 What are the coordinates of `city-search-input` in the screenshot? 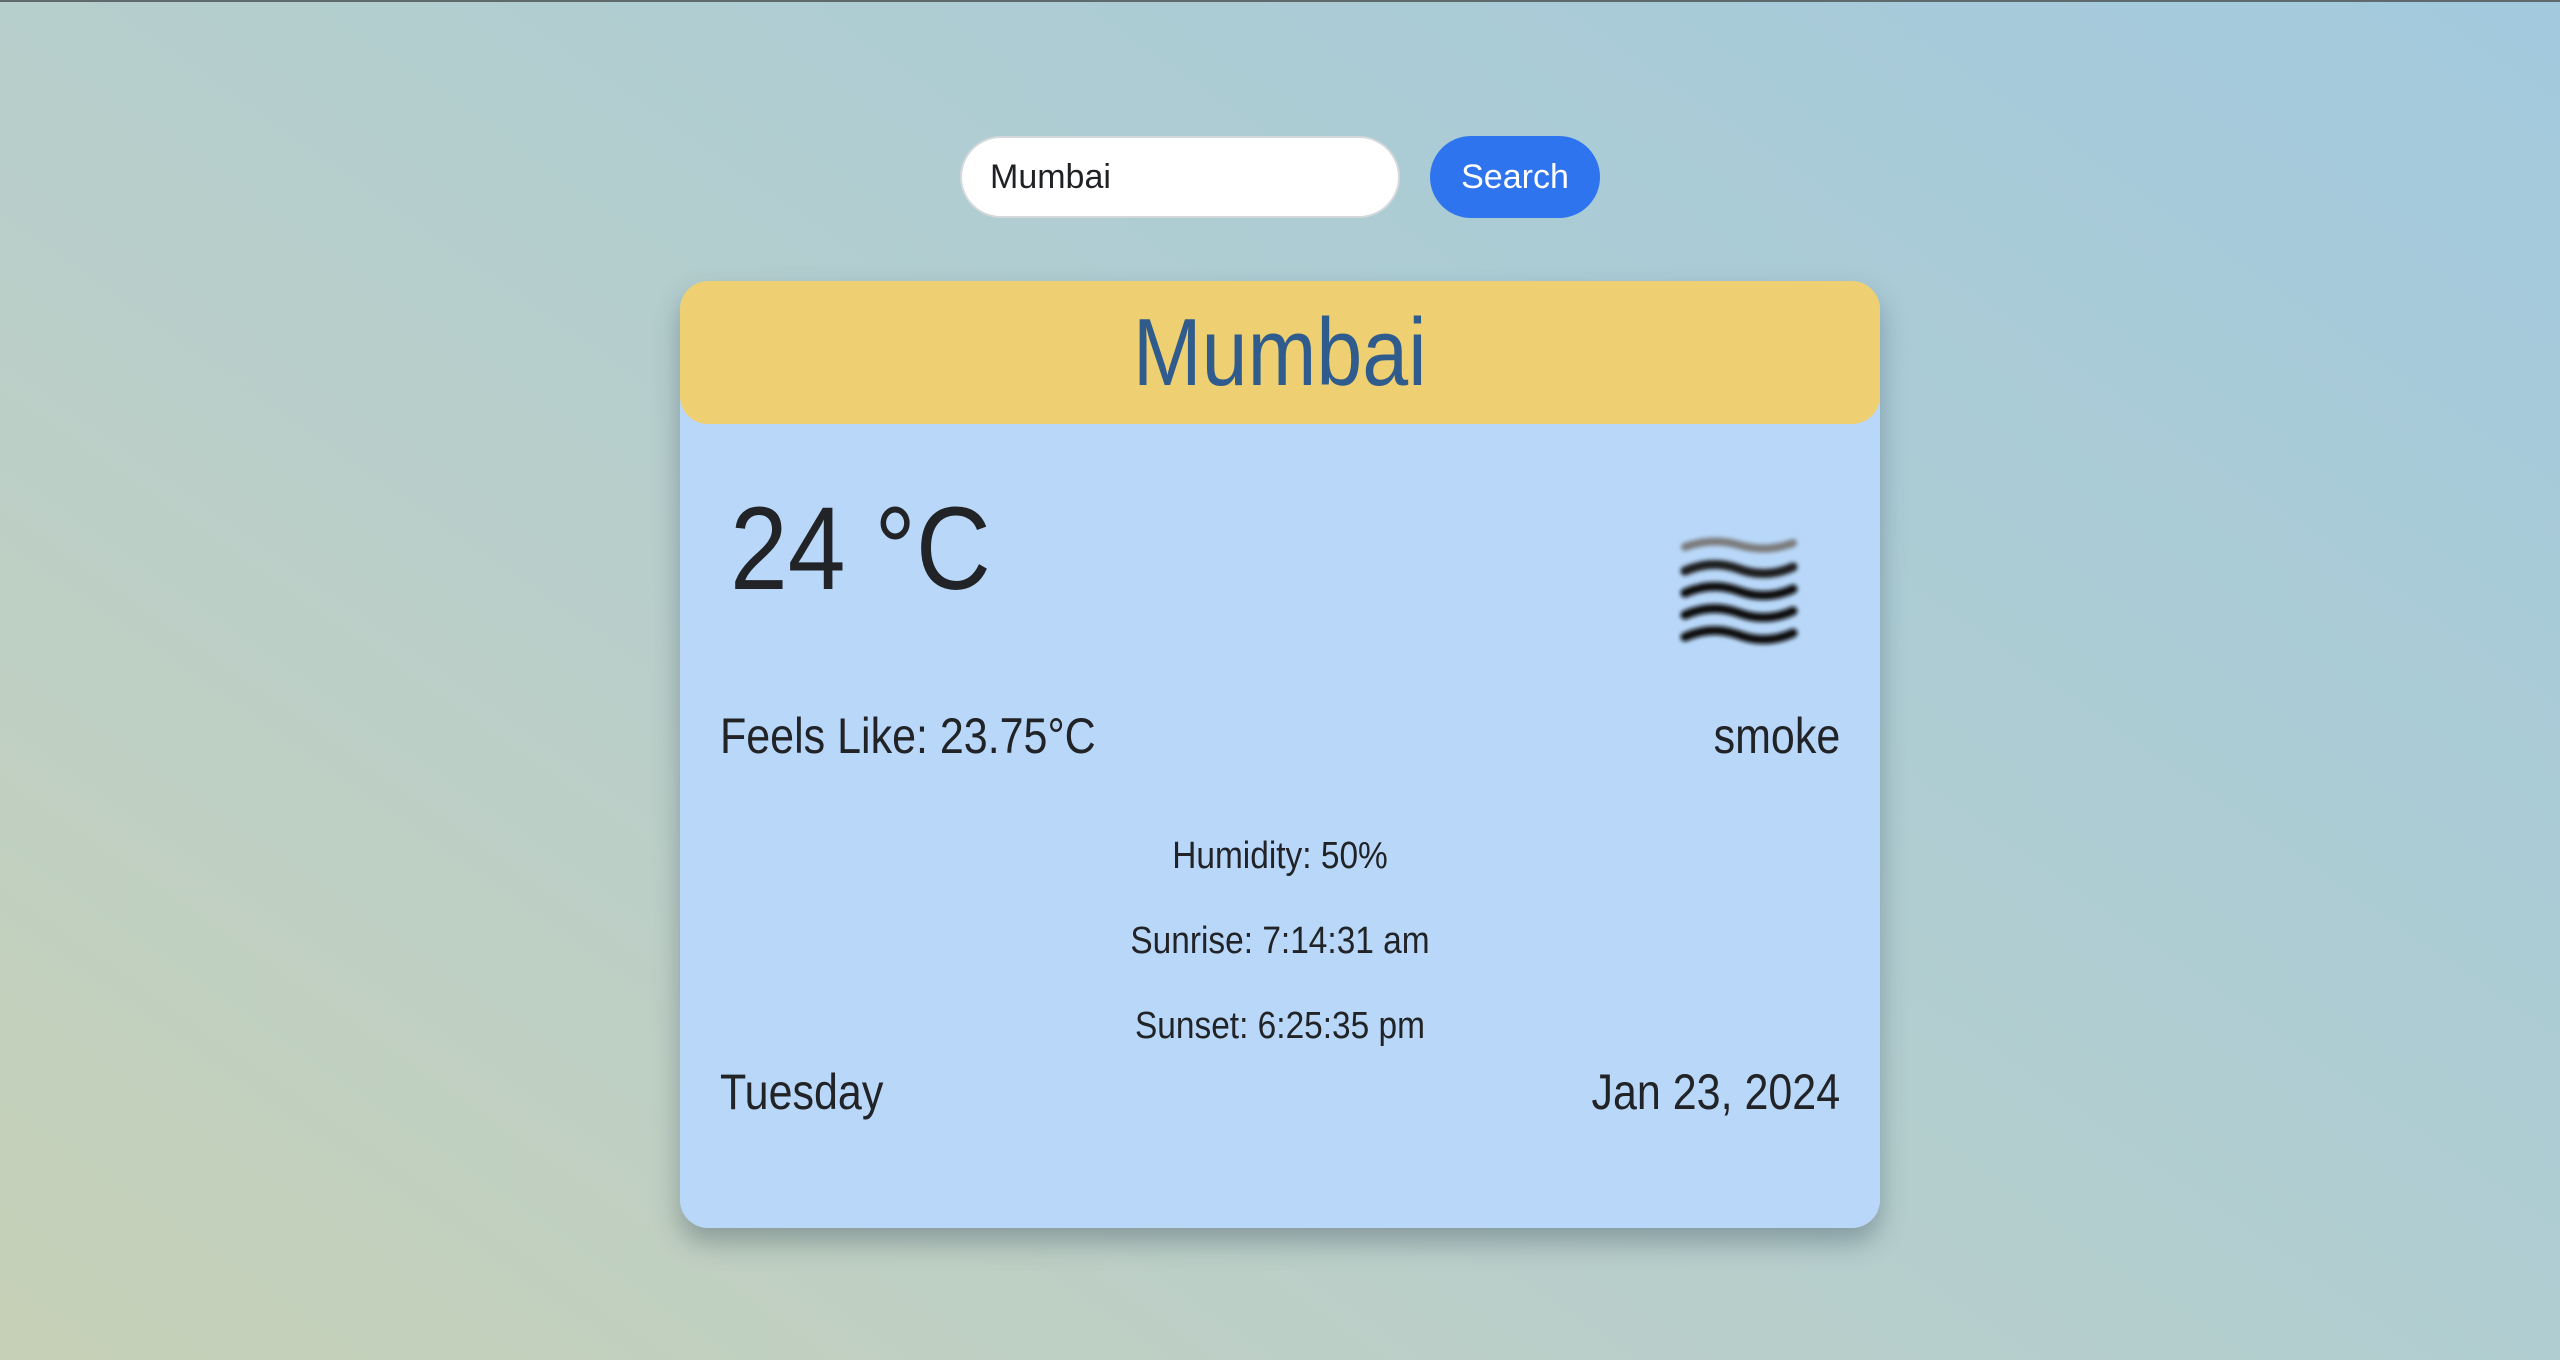 It's located at (1180, 177).